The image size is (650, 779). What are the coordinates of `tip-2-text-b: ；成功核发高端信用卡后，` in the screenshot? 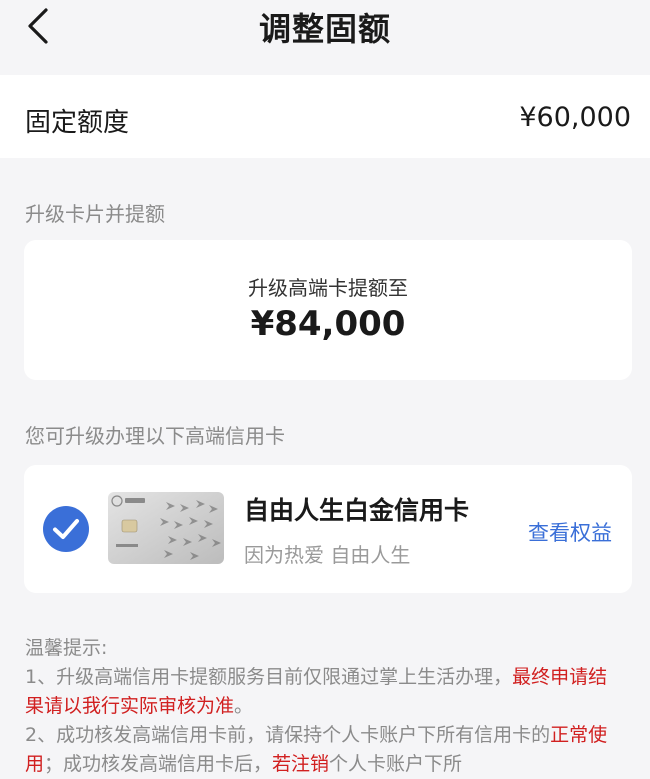 It's located at (158, 764).